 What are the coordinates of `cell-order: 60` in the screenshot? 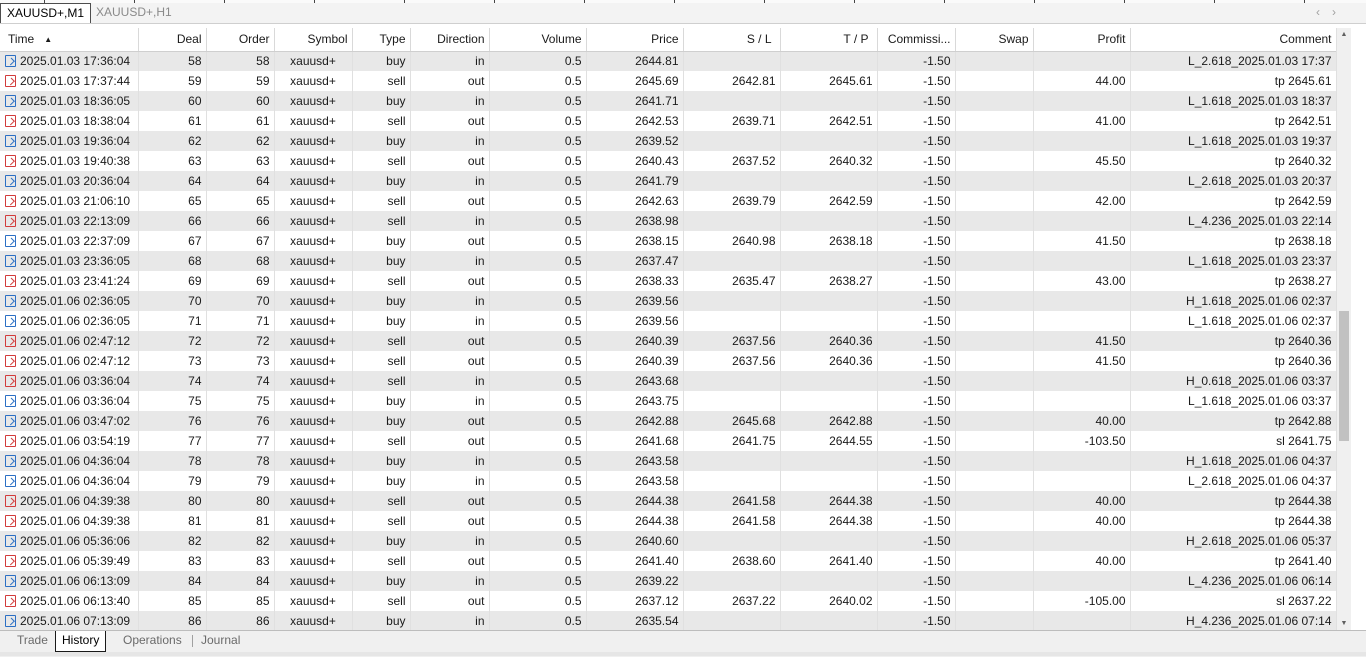 It's located at (240, 101).